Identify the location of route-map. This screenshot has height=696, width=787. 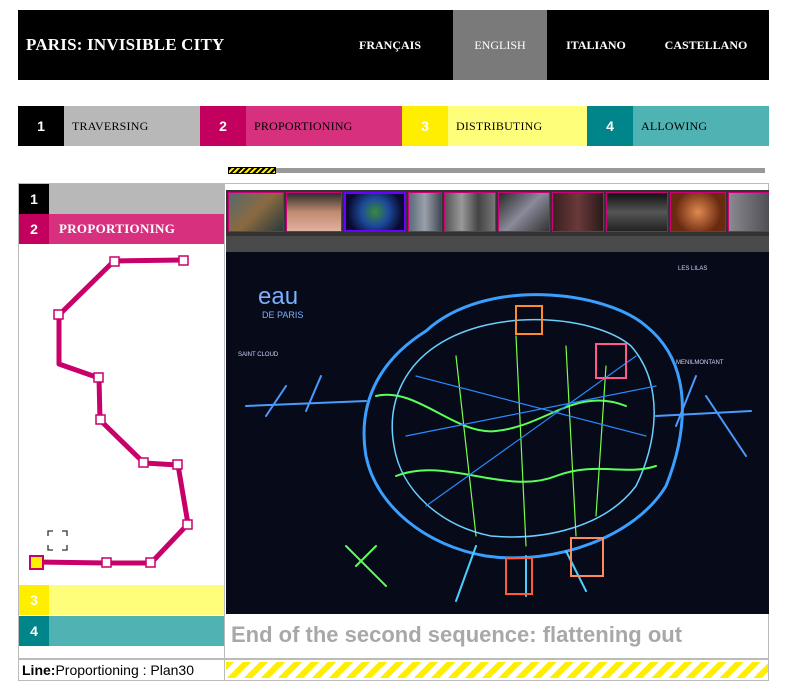
(111, 412).